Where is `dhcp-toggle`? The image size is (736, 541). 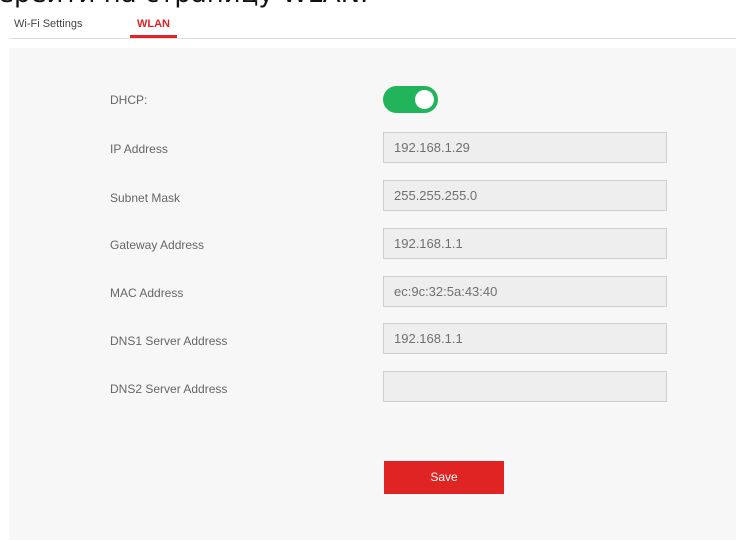
dhcp-toggle is located at coordinates (410, 99).